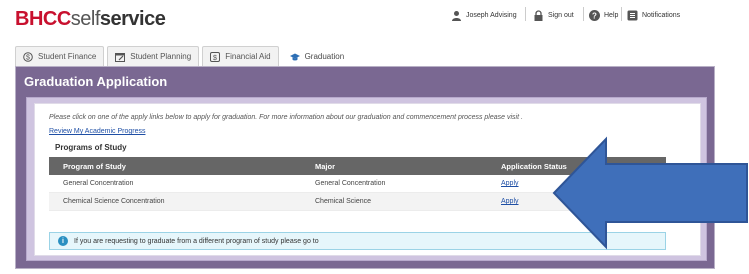 Image resolution: width=749 pixels, height=274 pixels. What do you see at coordinates (85, 19) in the screenshot?
I see `logo-self: self` at bounding box center [85, 19].